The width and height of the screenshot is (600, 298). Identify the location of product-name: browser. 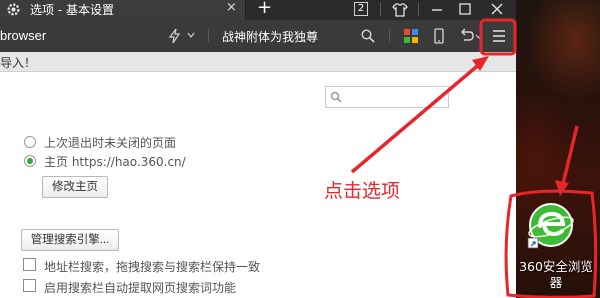
(23, 35).